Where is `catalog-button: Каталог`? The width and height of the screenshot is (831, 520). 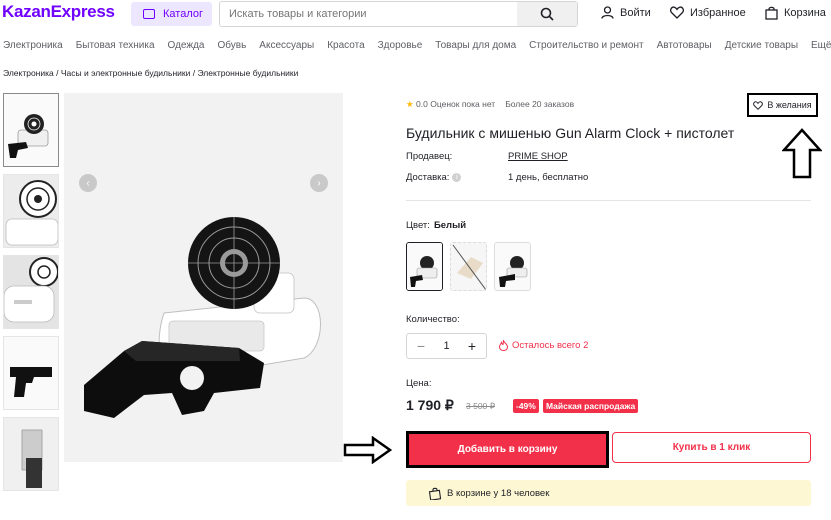
catalog-button: Каталог is located at coordinates (171, 14).